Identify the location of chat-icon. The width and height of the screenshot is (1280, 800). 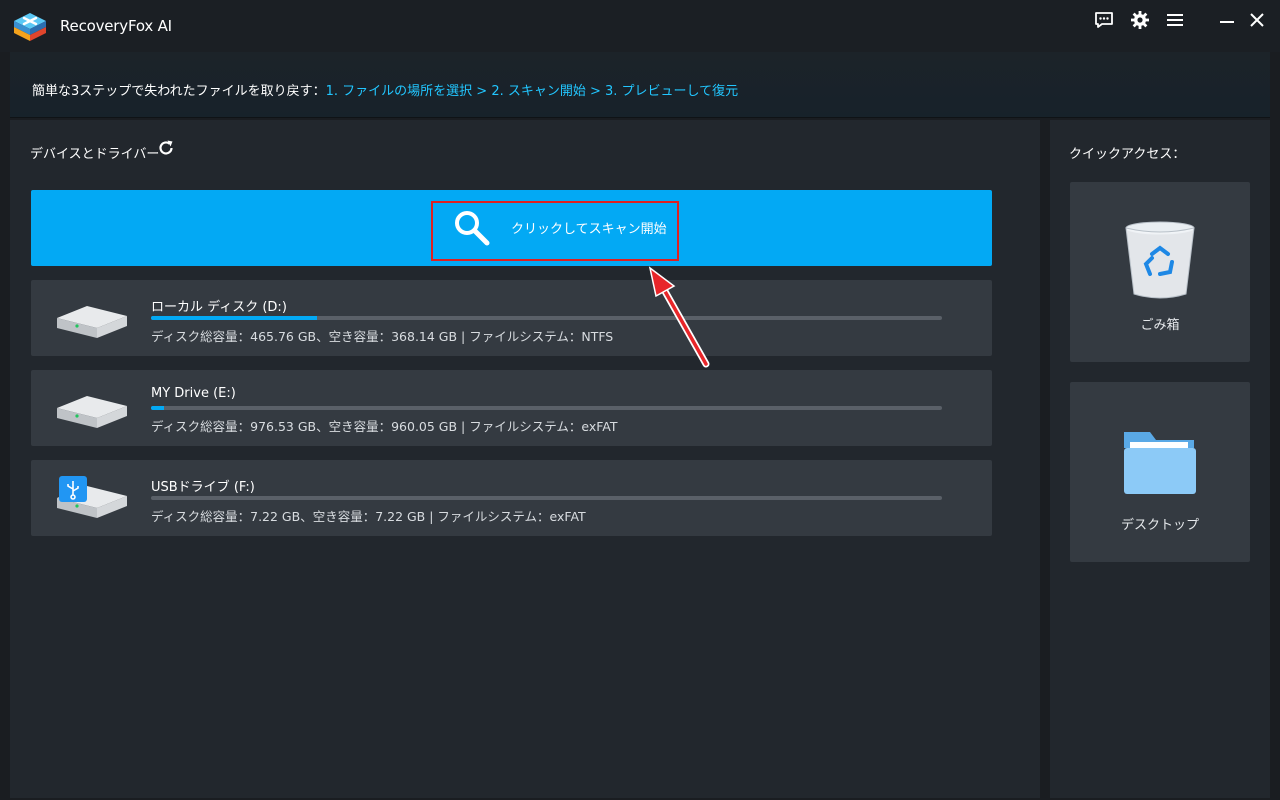
(1104, 20).